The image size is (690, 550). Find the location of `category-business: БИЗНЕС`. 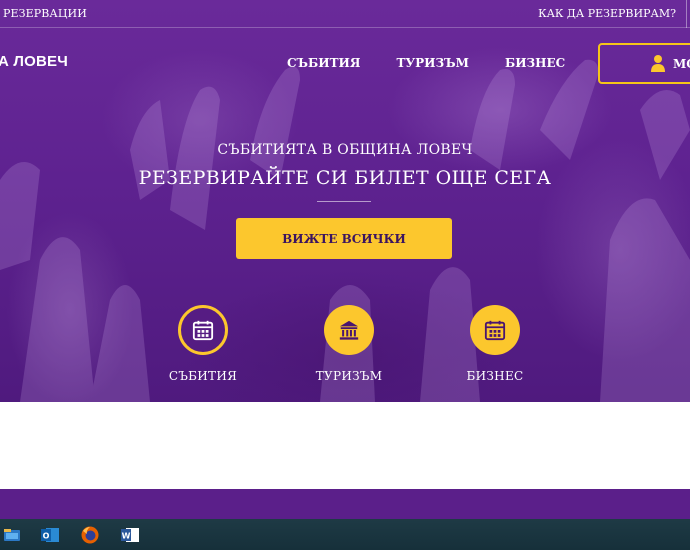

category-business: БИЗНЕС is located at coordinates (495, 344).